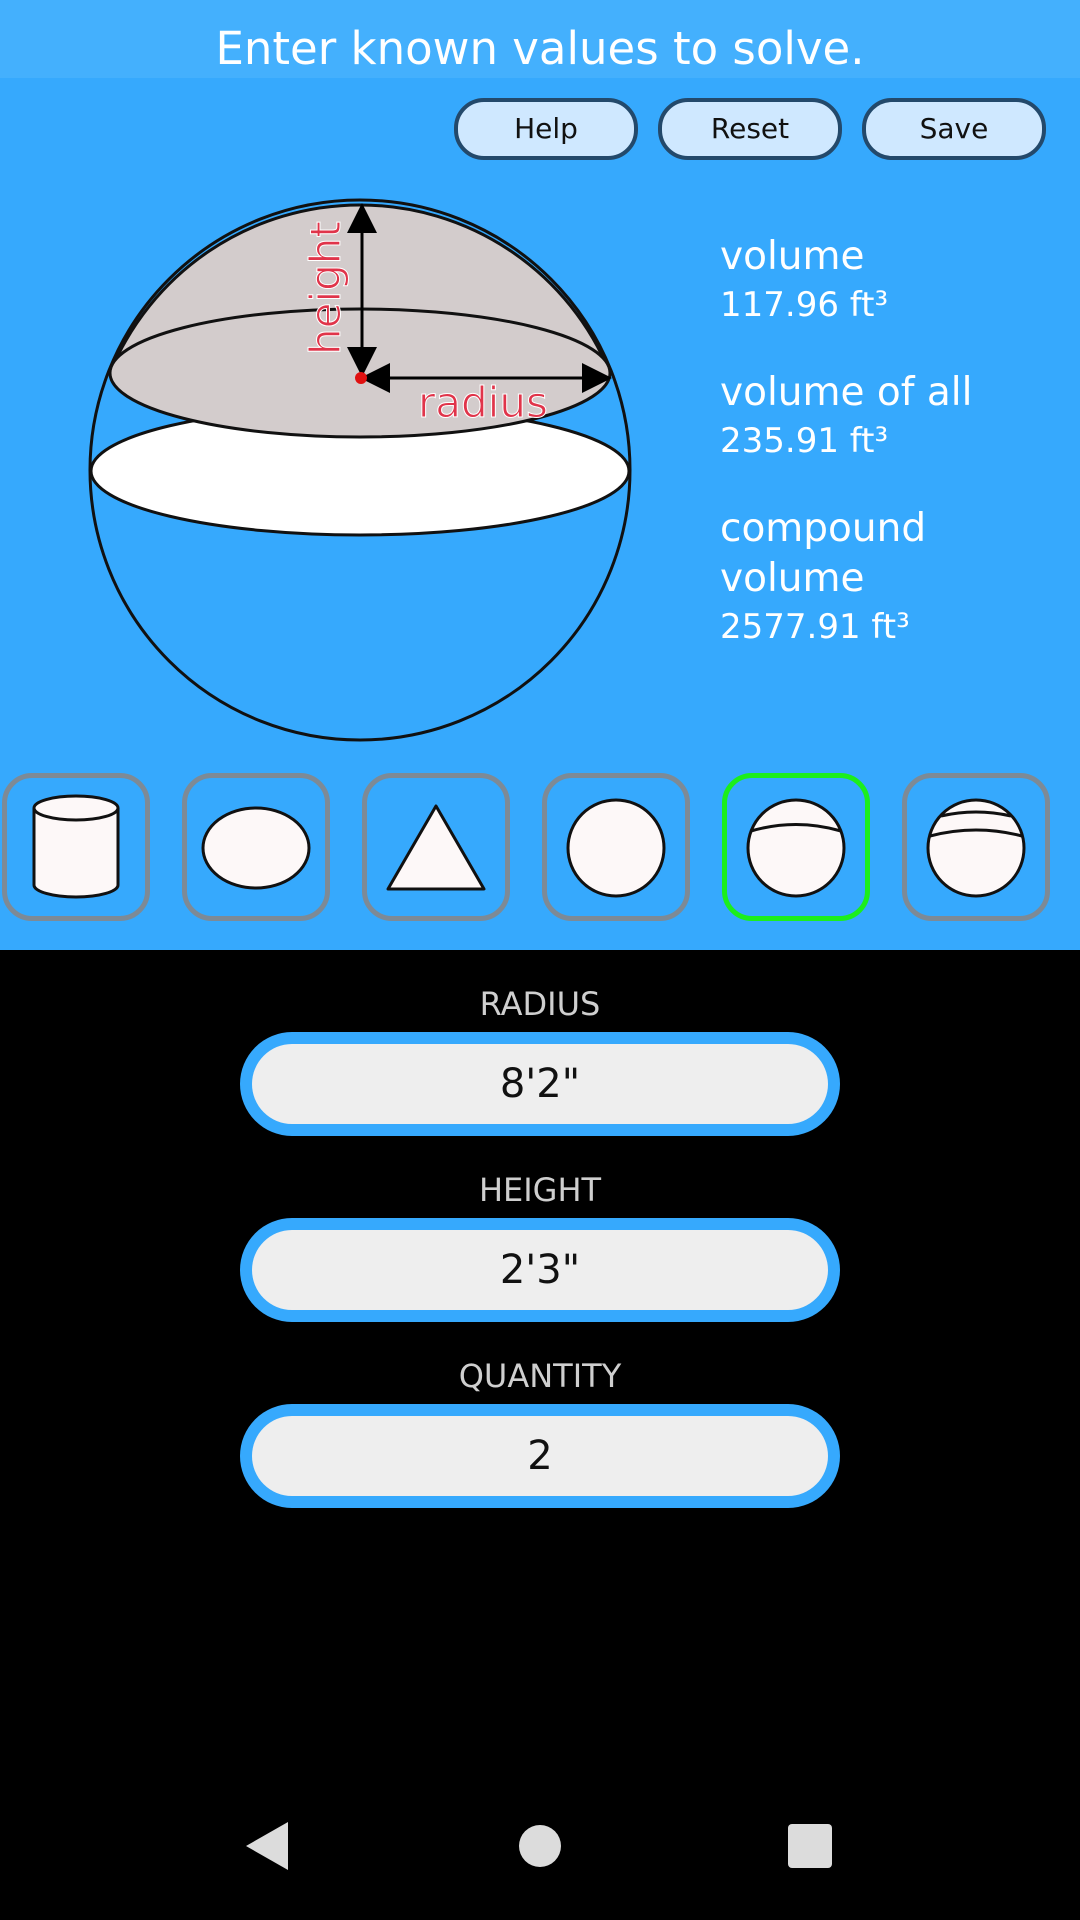  Describe the element at coordinates (540, 48) in the screenshot. I see `page-title: Enter known values to solve.` at that location.